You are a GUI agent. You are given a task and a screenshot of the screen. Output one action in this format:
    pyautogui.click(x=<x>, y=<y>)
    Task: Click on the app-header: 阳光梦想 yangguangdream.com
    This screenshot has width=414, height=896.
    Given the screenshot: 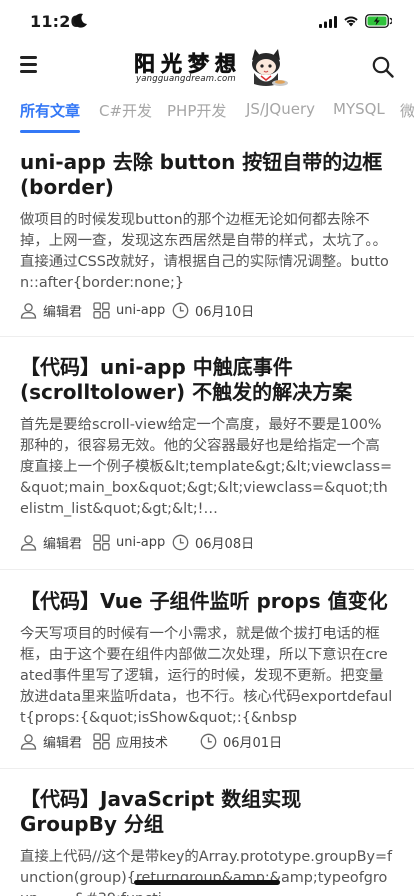 What is the action you would take?
    pyautogui.click(x=207, y=67)
    